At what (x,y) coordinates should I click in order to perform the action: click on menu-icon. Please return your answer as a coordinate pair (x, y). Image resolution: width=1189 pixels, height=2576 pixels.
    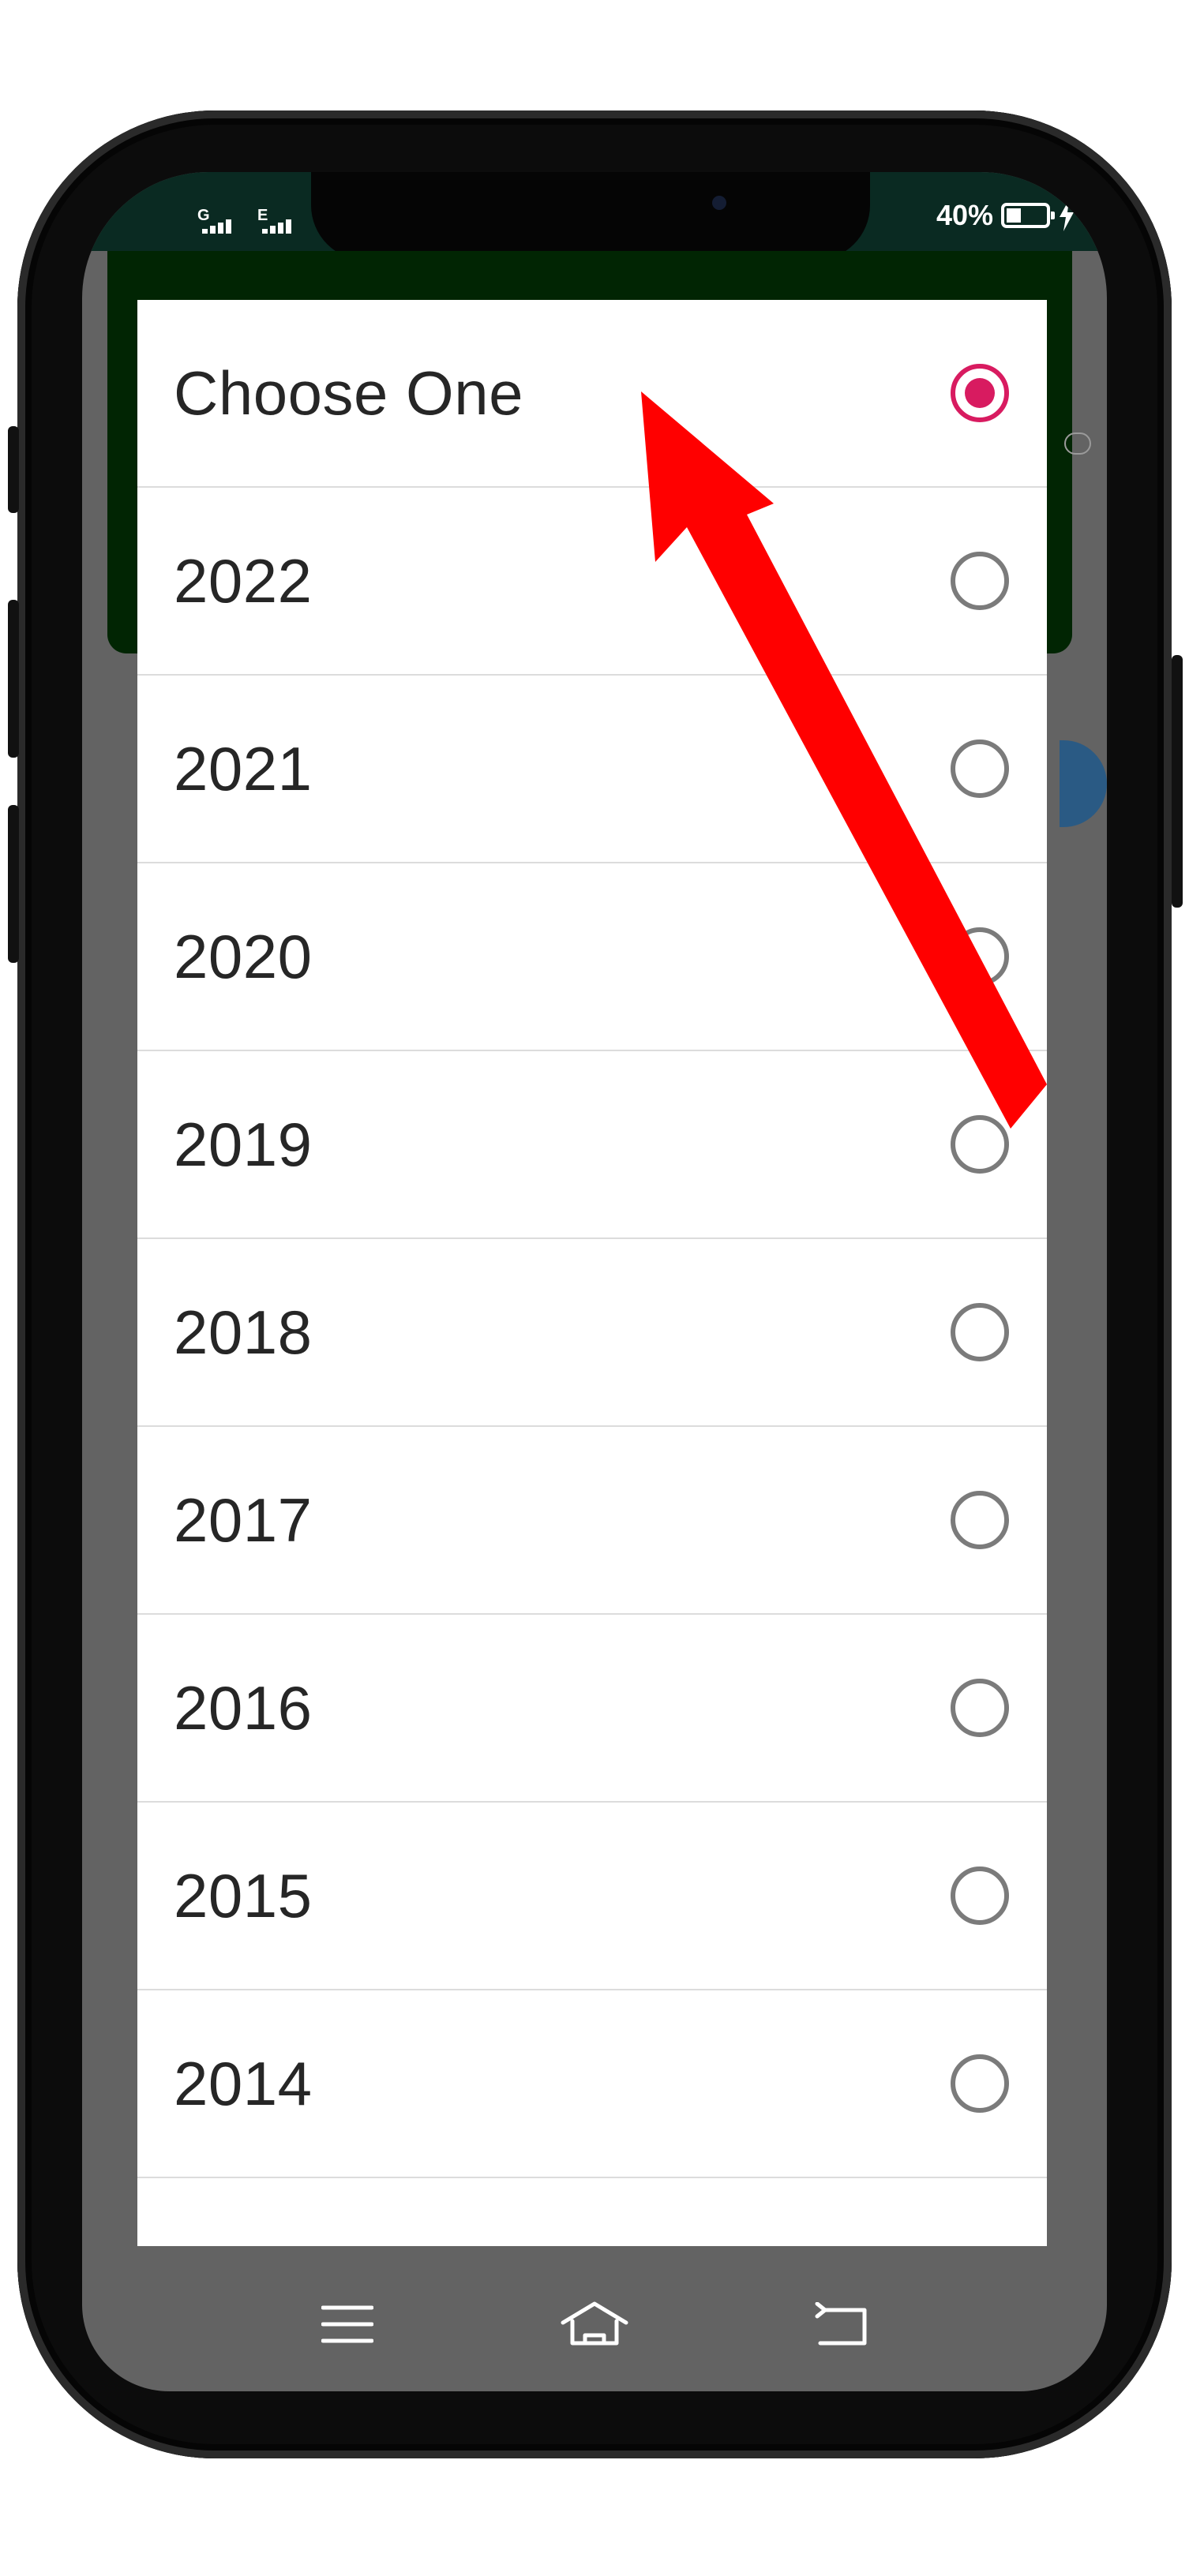
    Looking at the image, I should click on (347, 2324).